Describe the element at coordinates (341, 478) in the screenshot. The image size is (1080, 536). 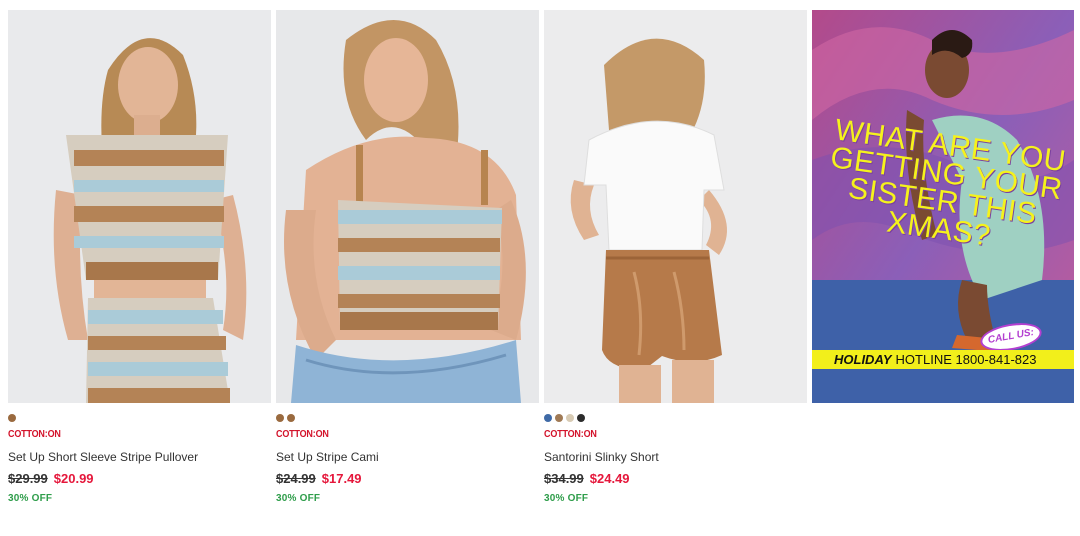
I see `sale-price: $17.49` at that location.